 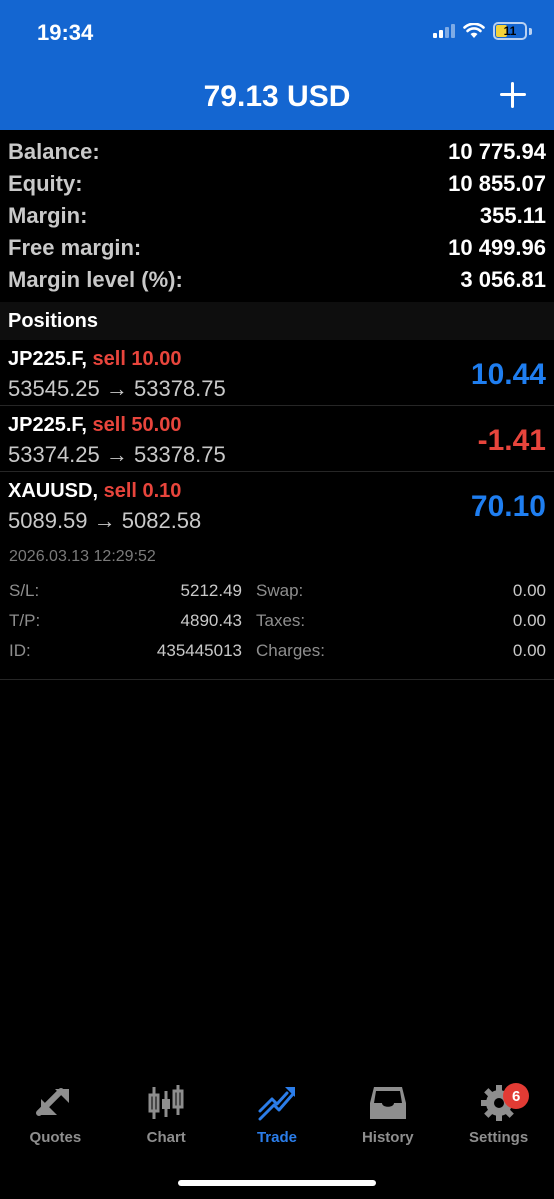 What do you see at coordinates (277, 1183) in the screenshot?
I see `home-indicator` at bounding box center [277, 1183].